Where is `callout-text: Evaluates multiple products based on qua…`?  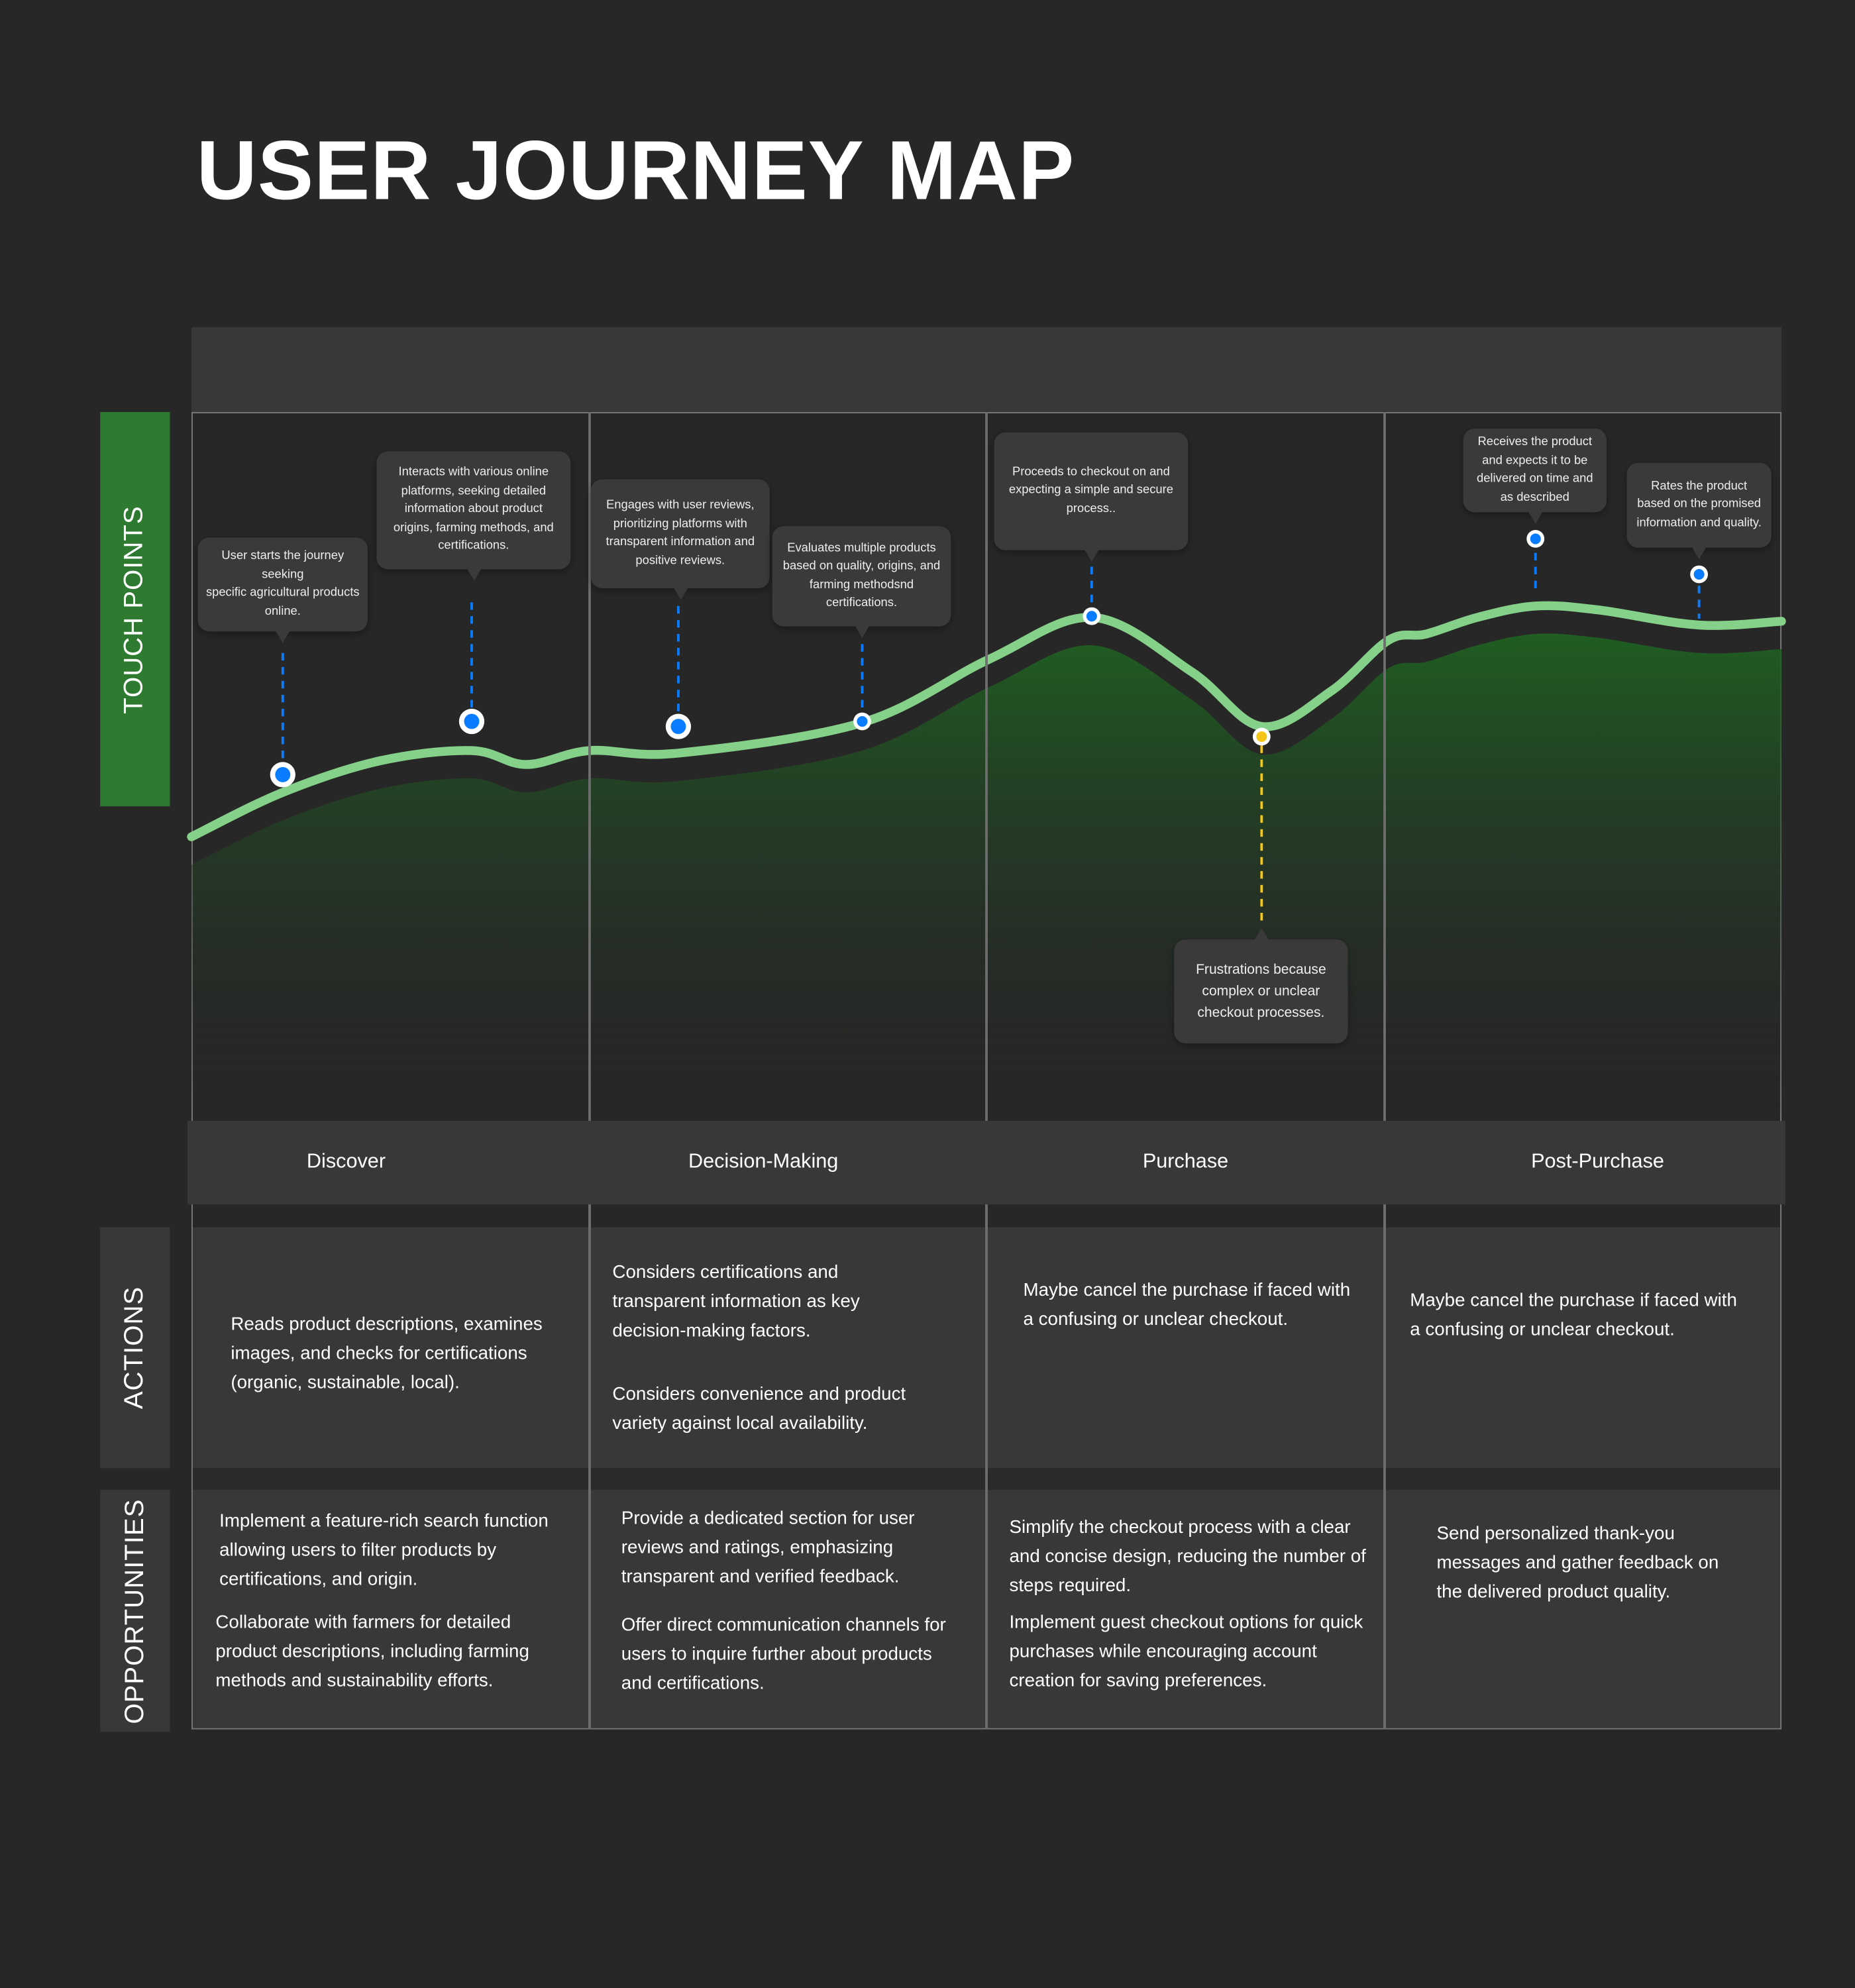
callout-text: Evaluates multiple products based on qua… is located at coordinates (861, 575).